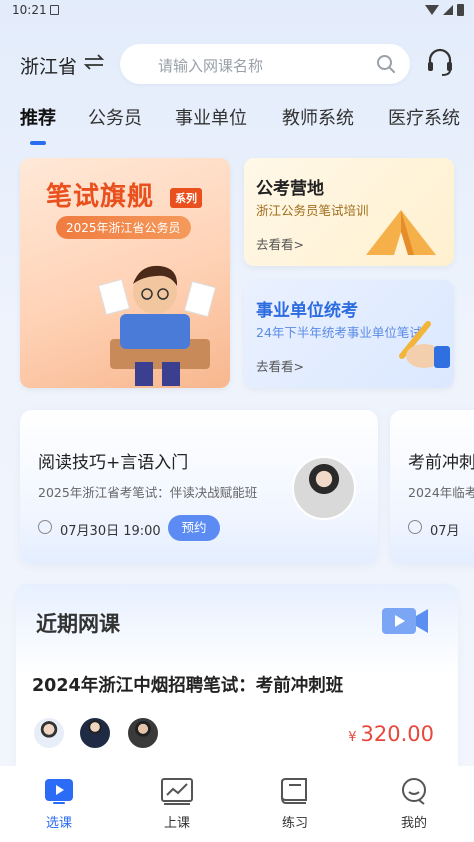 The height and width of the screenshot is (842, 474). Describe the element at coordinates (312, 210) in the screenshot. I see `camp-desc: 浙江公务员笔试培训` at that location.